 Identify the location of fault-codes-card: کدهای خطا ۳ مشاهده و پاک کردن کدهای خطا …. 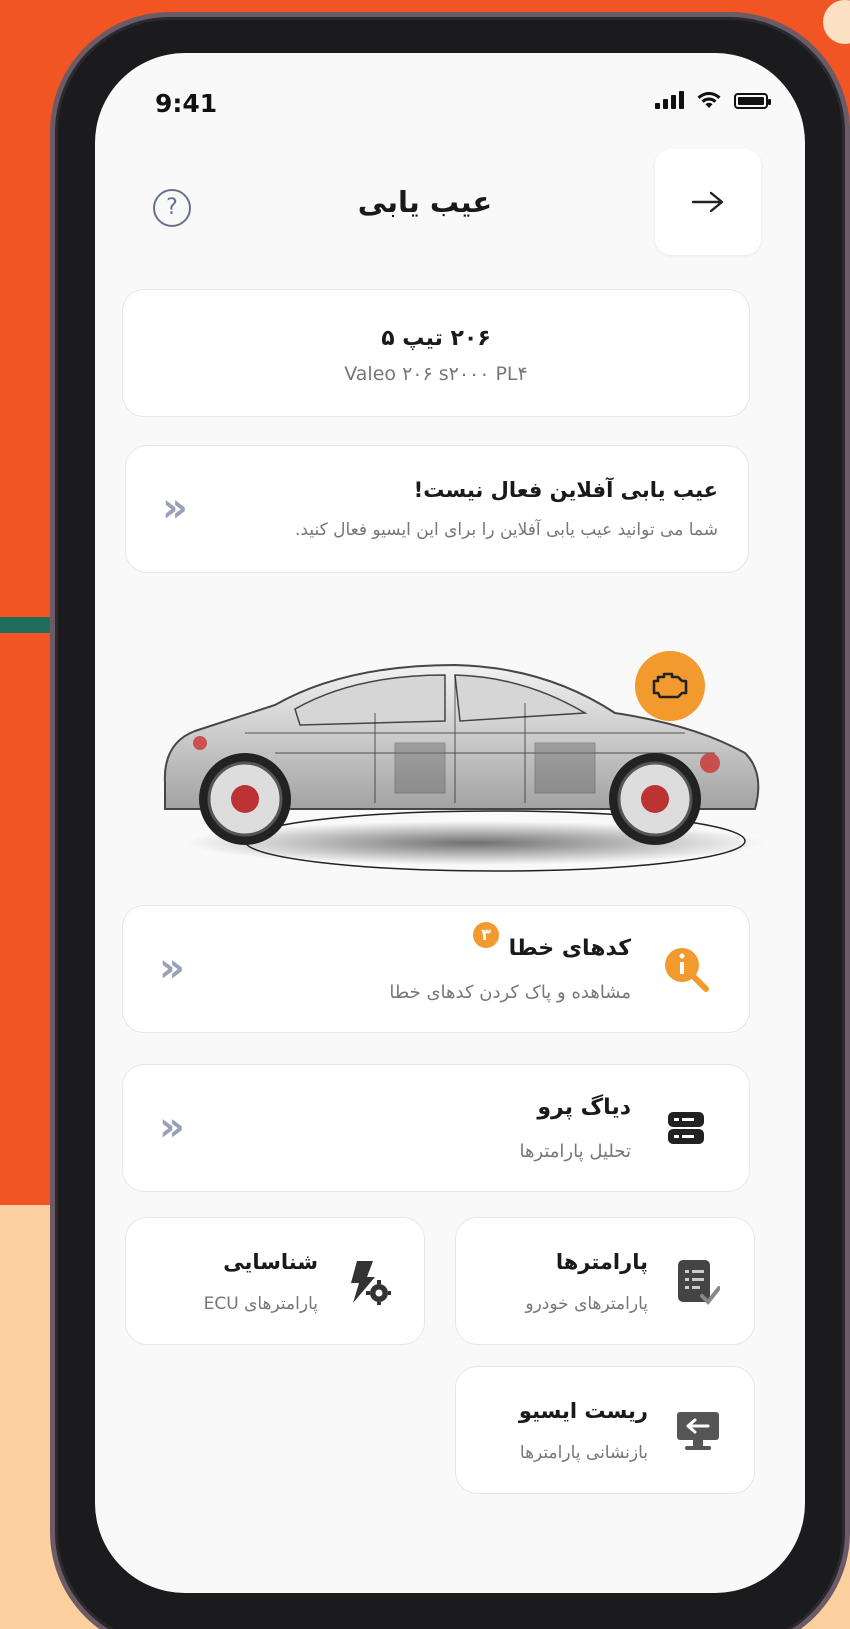
(436, 969).